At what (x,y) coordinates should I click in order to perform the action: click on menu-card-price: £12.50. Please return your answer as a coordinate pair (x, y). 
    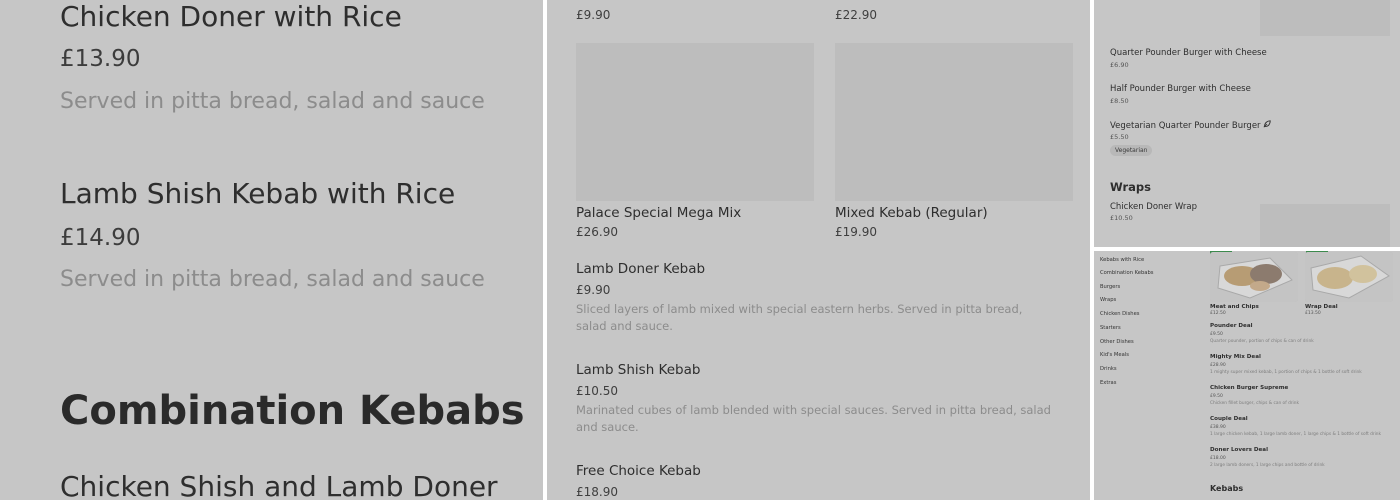
    Looking at the image, I should click on (1218, 313).